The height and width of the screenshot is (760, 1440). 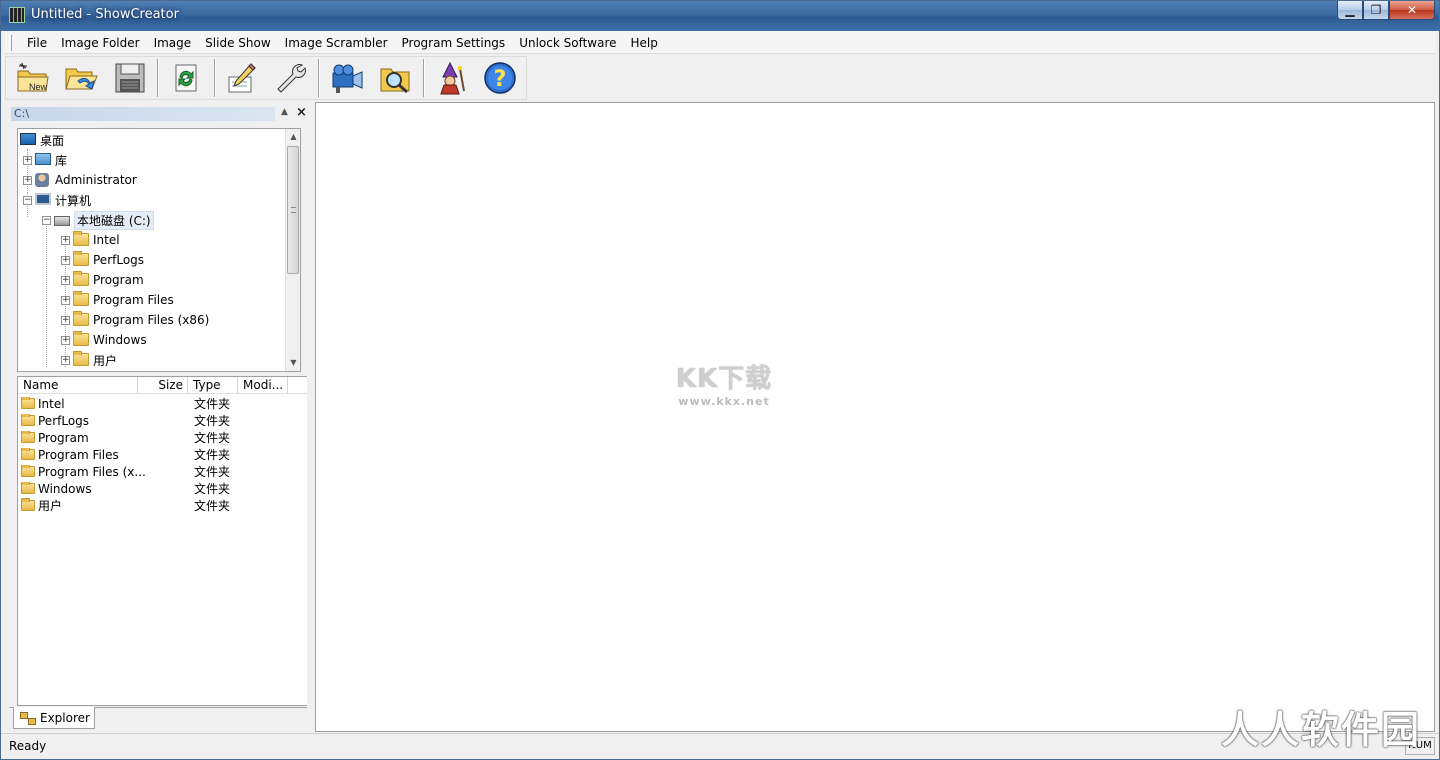 I want to click on menu-file: File, so click(x=37, y=43).